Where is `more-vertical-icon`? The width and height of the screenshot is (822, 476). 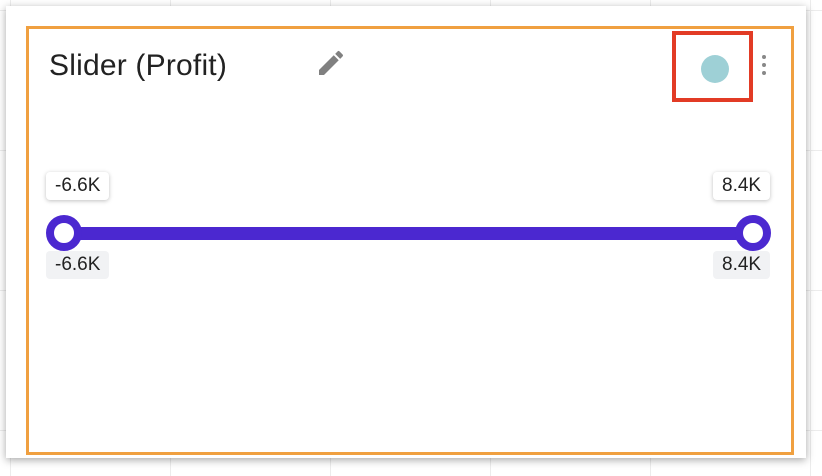 more-vertical-icon is located at coordinates (764, 68).